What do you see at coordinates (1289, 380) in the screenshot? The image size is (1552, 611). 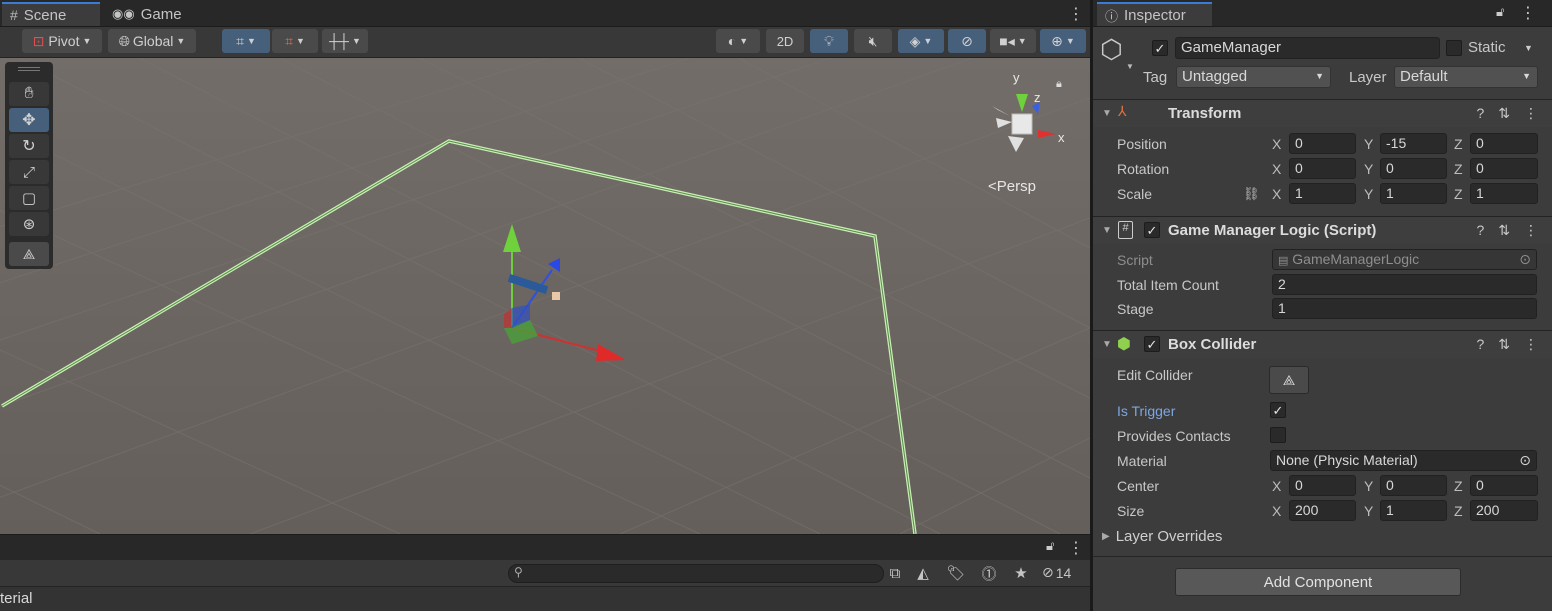 I see `edit-collider-button: ⟁` at bounding box center [1289, 380].